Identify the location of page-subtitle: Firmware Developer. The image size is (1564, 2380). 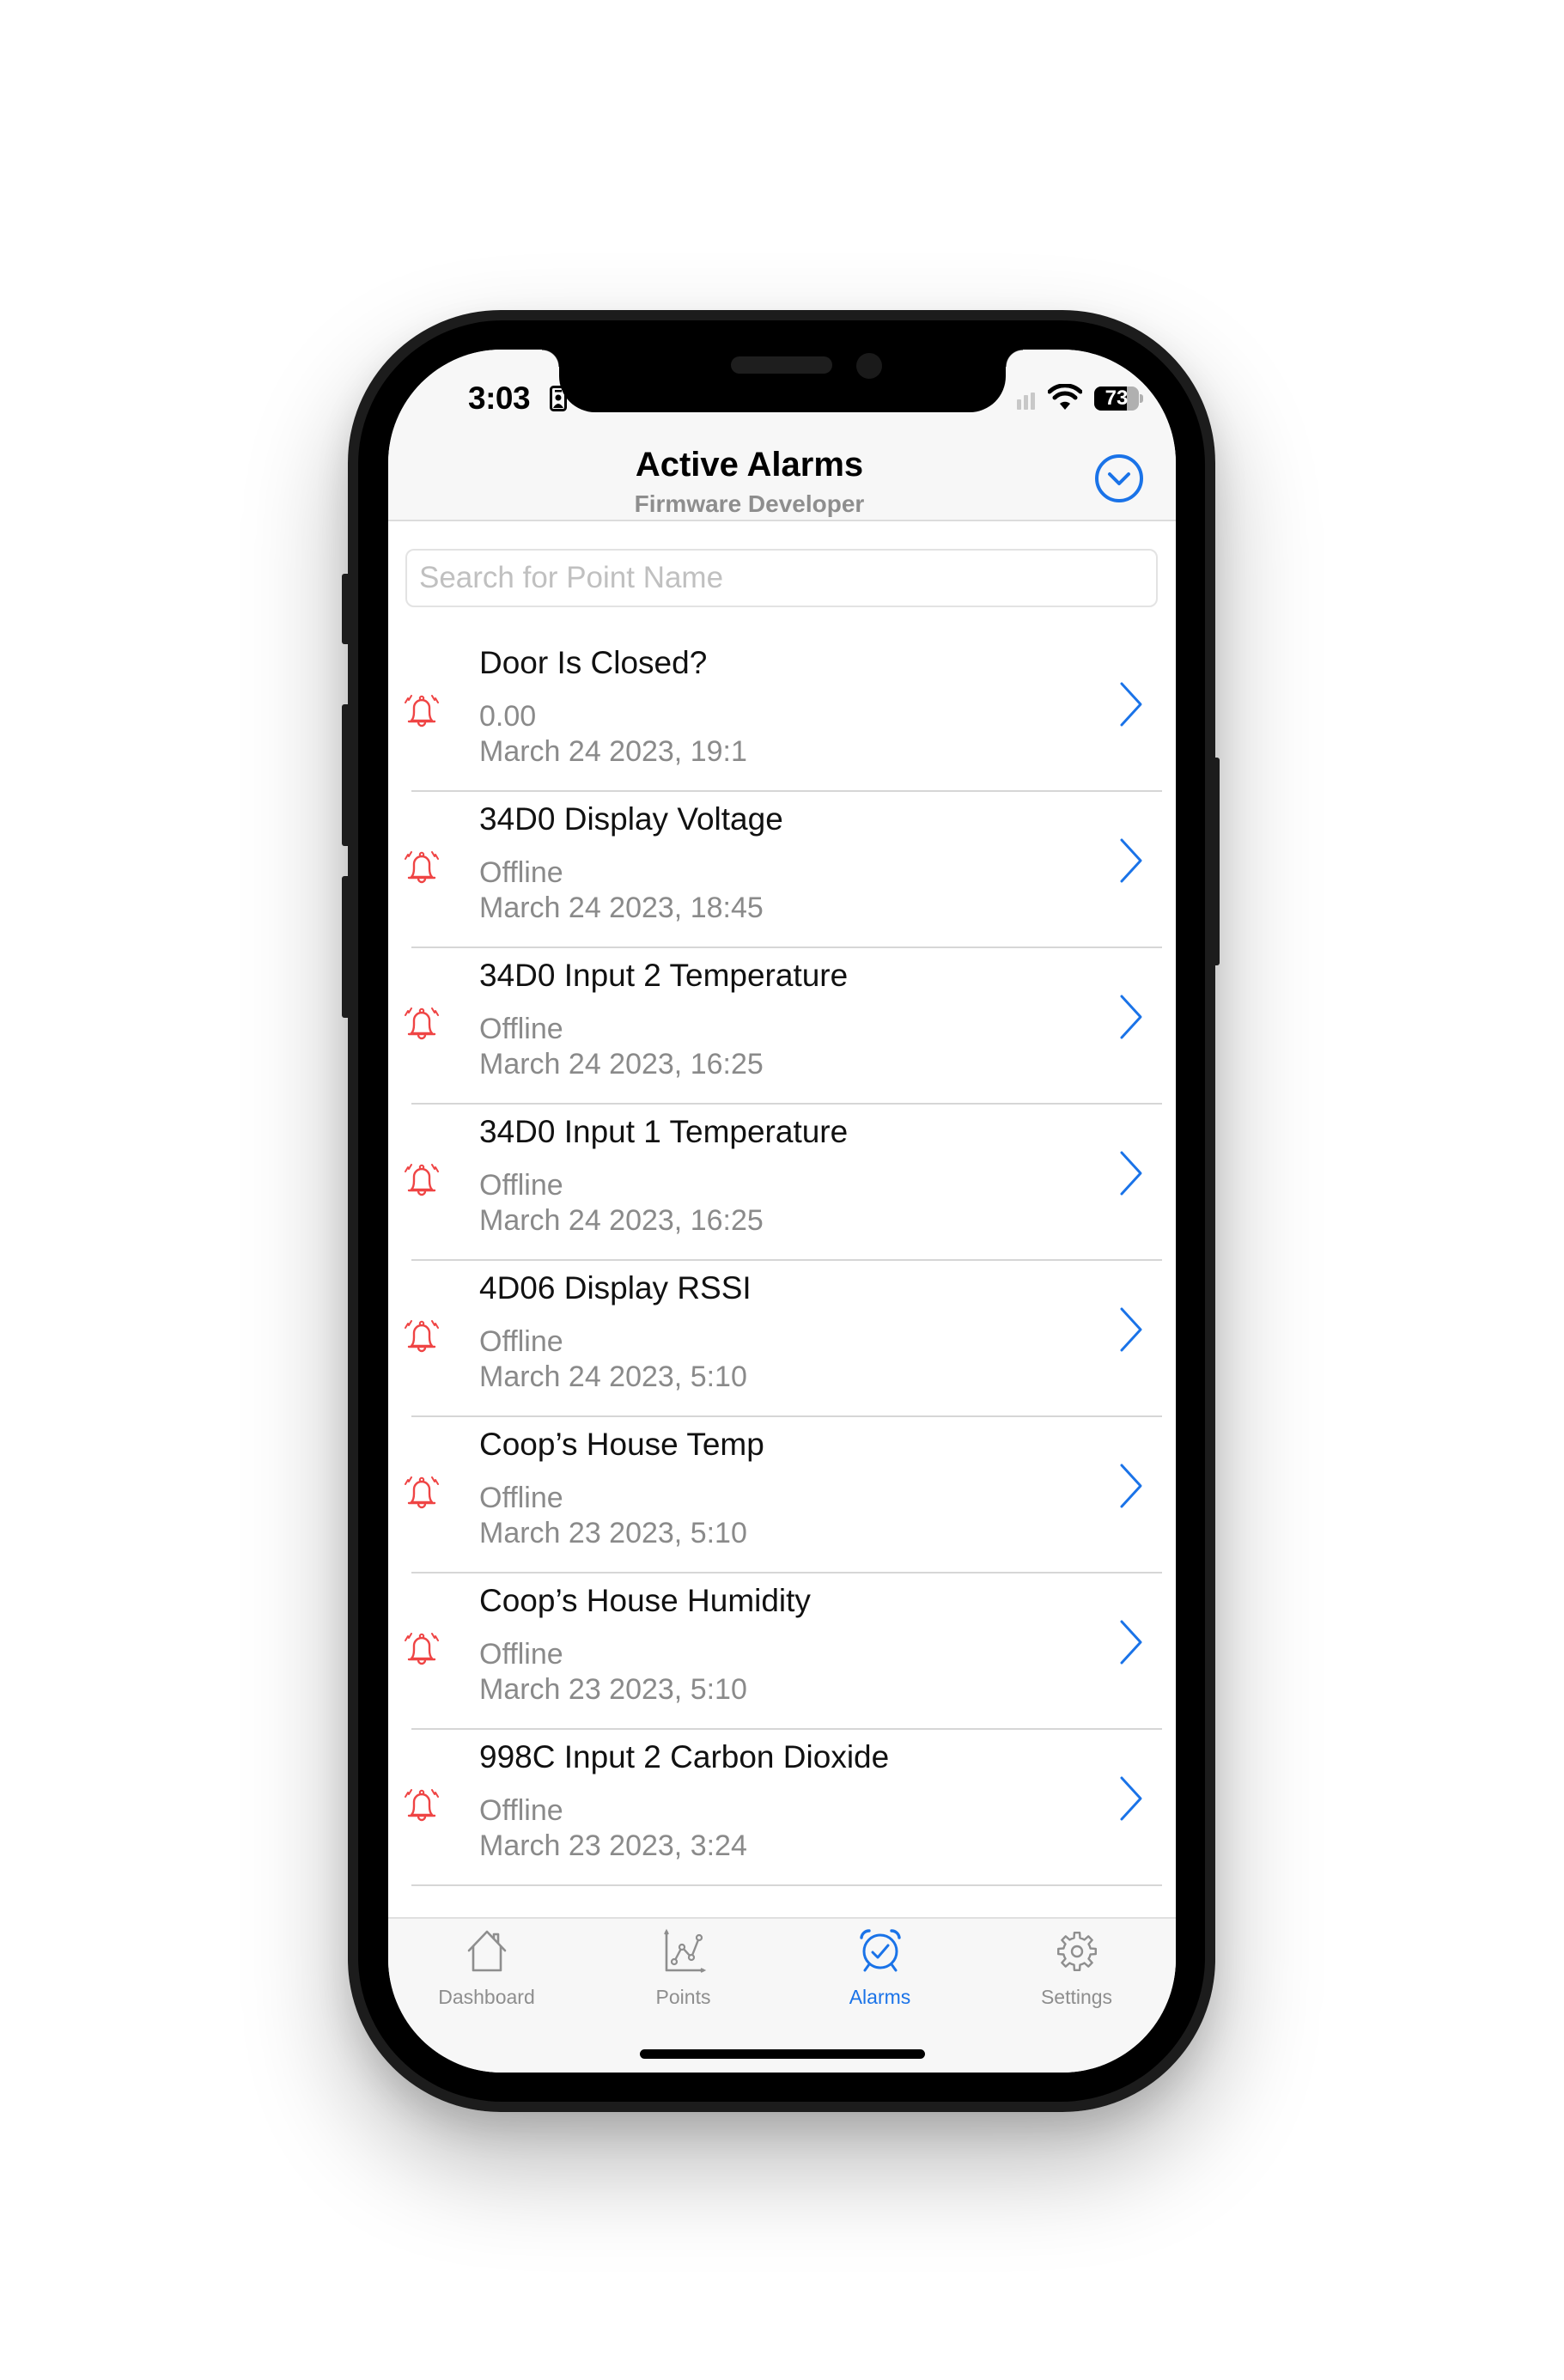
(749, 504).